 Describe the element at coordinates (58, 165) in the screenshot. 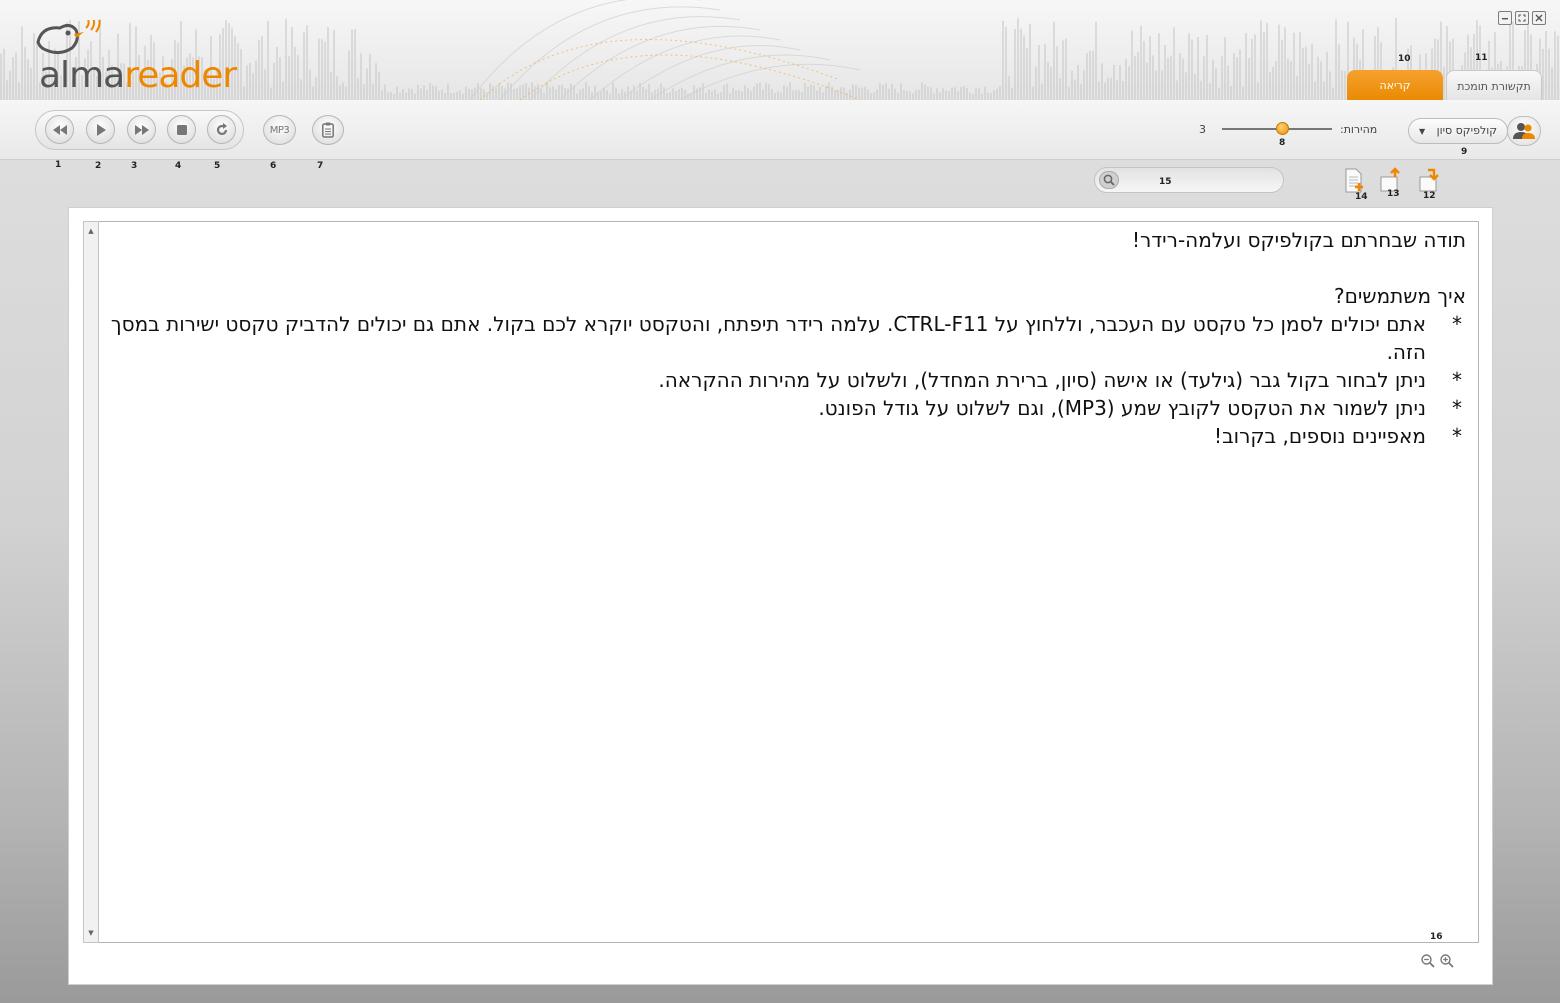

I see `callout-1: 1` at that location.